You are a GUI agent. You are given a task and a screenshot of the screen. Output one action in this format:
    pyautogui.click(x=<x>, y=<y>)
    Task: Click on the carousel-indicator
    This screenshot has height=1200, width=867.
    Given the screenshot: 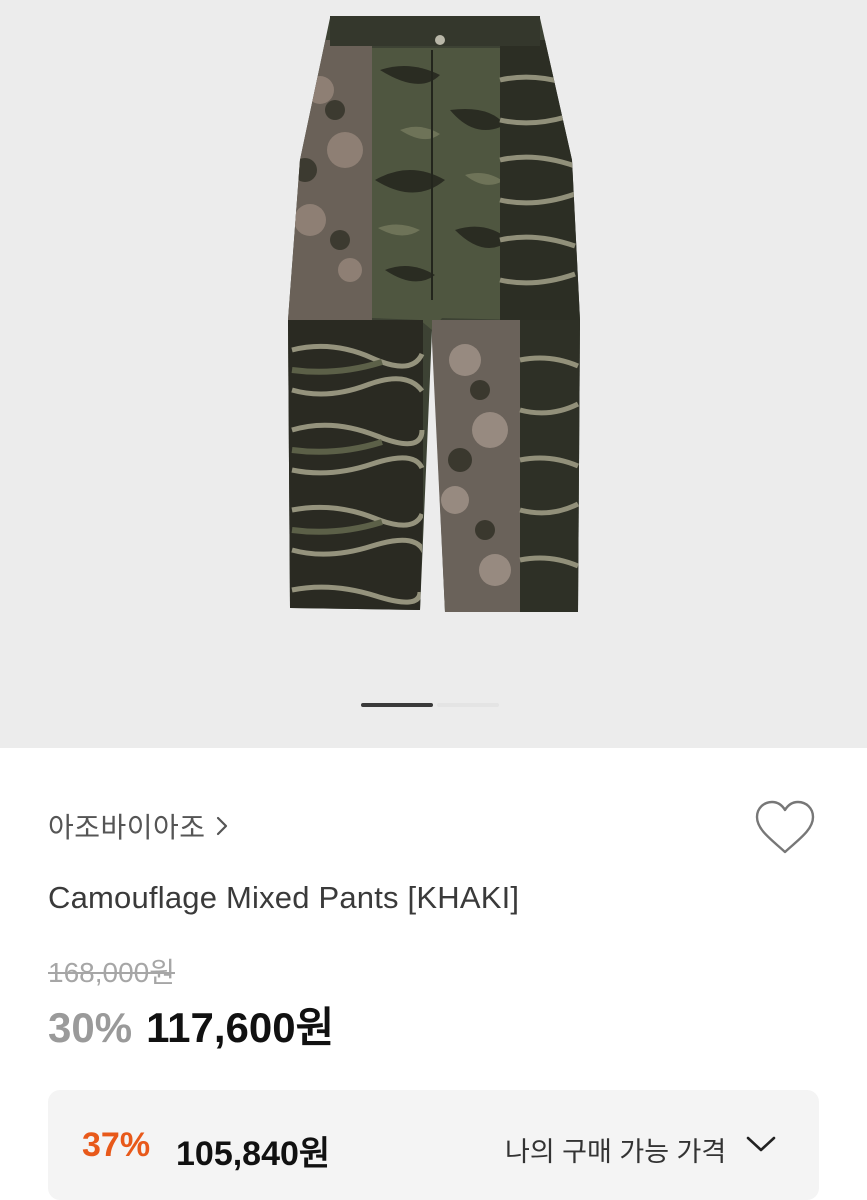 What is the action you would take?
    pyautogui.click(x=433, y=705)
    